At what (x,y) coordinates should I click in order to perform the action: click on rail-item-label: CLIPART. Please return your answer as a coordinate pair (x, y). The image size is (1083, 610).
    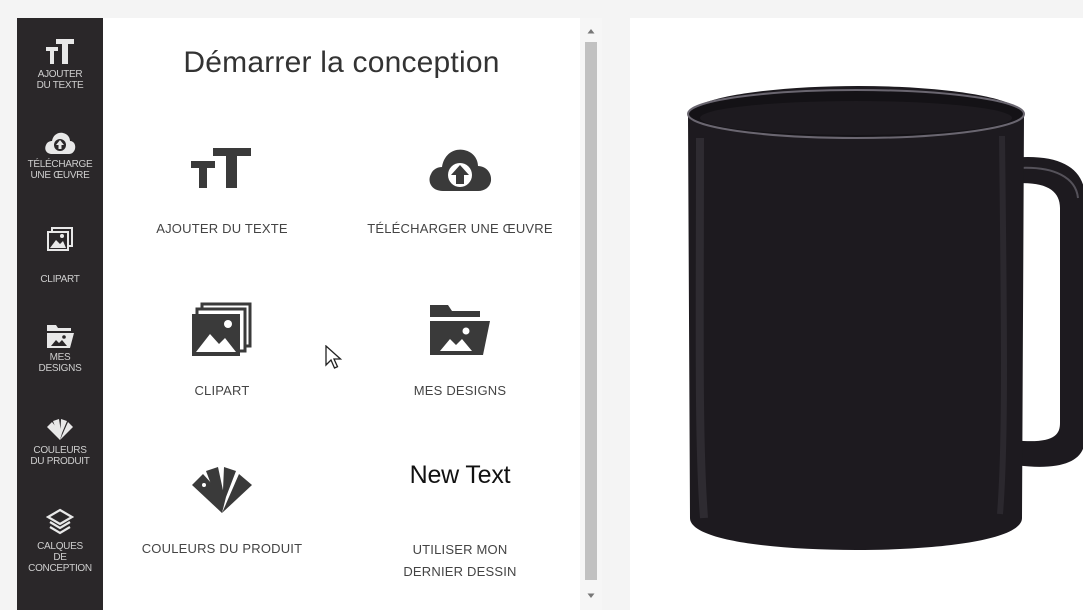
    Looking at the image, I should click on (60, 279).